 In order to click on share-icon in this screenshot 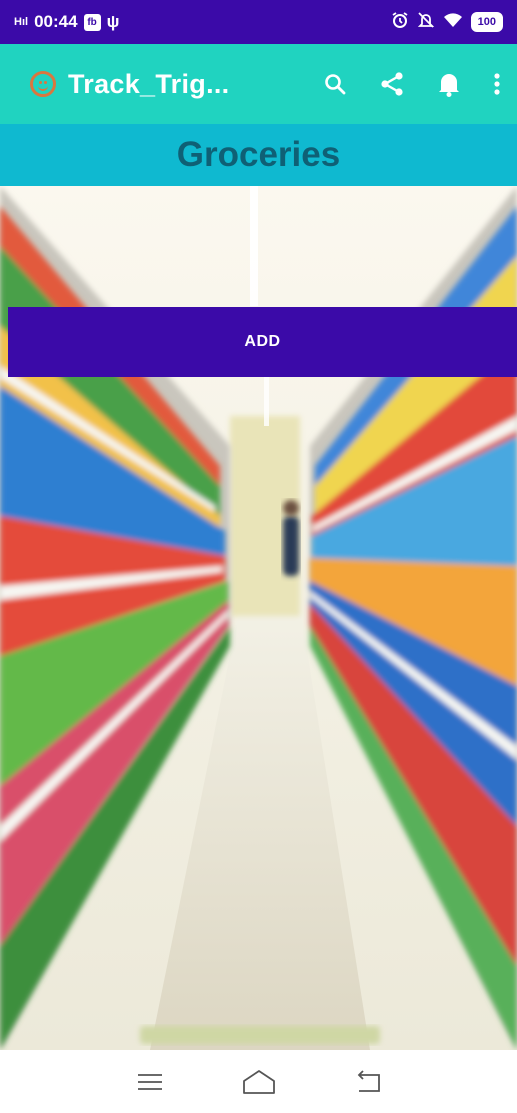, I will do `click(392, 84)`.